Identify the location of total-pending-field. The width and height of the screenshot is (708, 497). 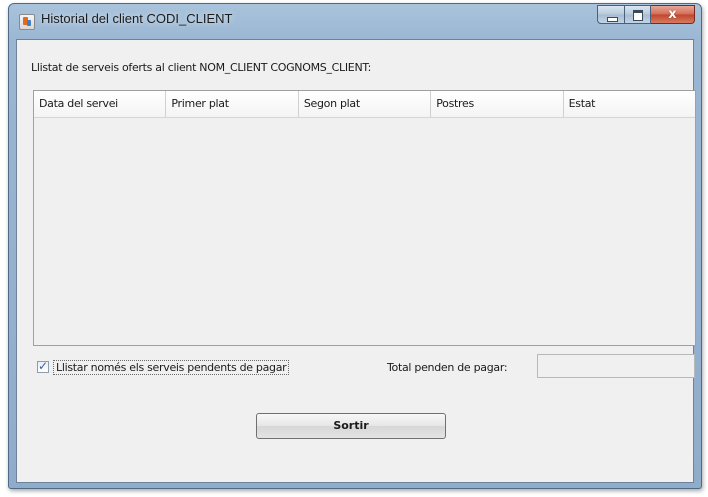
(616, 366).